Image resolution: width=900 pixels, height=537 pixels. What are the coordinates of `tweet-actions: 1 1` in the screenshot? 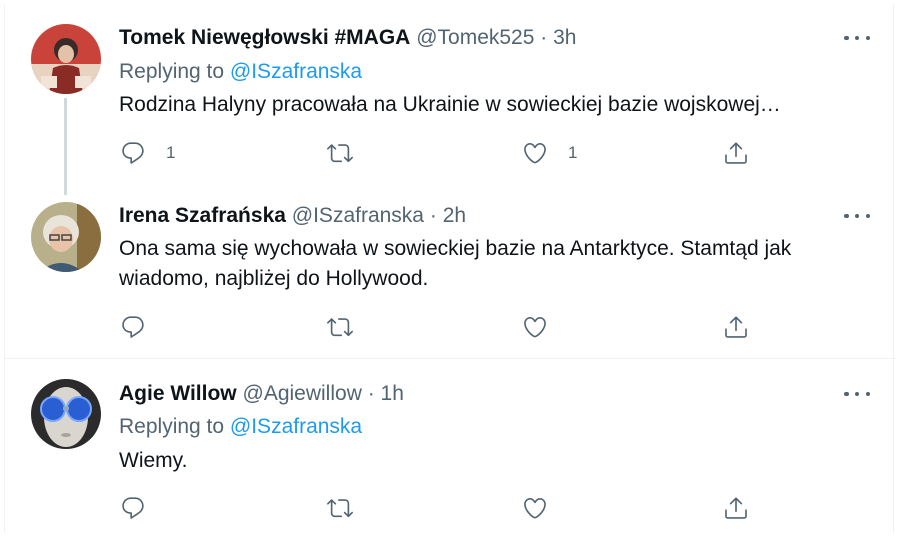 It's located at (450, 153).